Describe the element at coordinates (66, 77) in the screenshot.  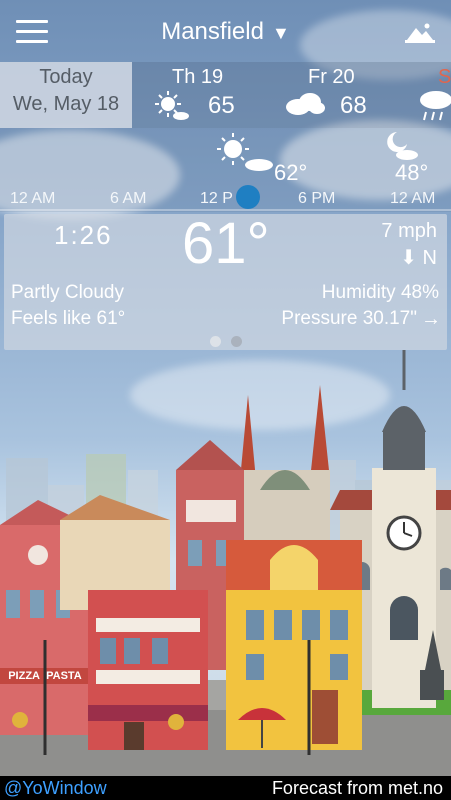
I see `day-label: Today` at that location.